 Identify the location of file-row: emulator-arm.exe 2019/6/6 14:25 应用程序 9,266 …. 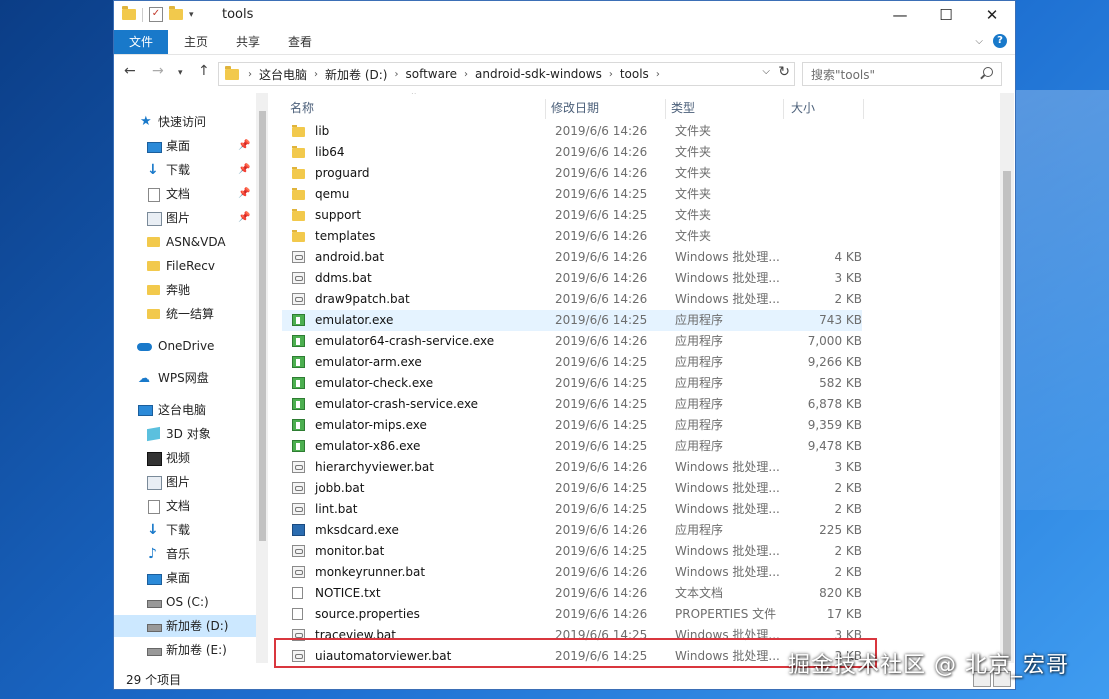
(572, 362).